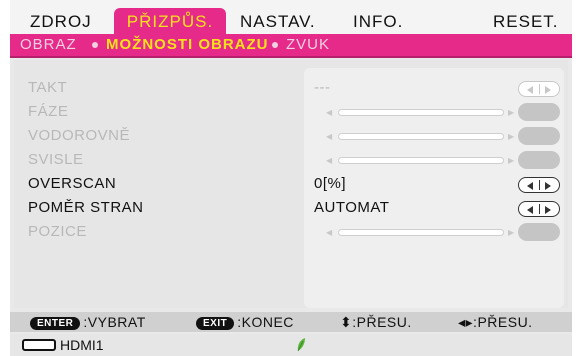  What do you see at coordinates (539, 112) in the screenshot?
I see `faze-slider-knob` at bounding box center [539, 112].